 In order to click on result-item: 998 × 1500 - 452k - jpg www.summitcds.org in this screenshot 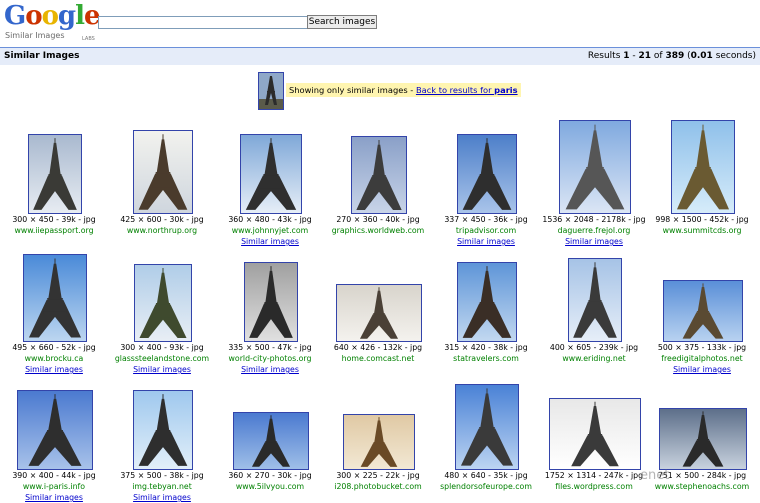, I will do `click(702, 180)`.